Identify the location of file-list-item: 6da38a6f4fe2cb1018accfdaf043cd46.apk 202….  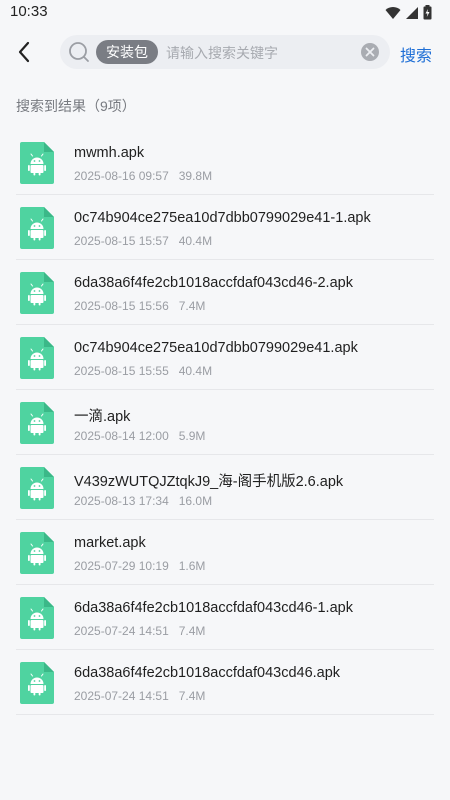
(225, 682).